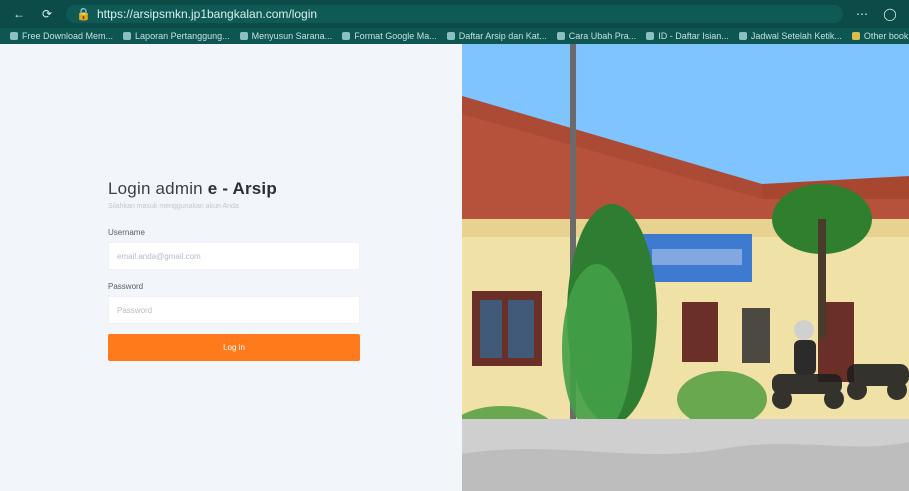 Image resolution: width=909 pixels, height=491 pixels. Describe the element at coordinates (247, 188) in the screenshot. I see `login-title-suffix: - Arsip` at that location.